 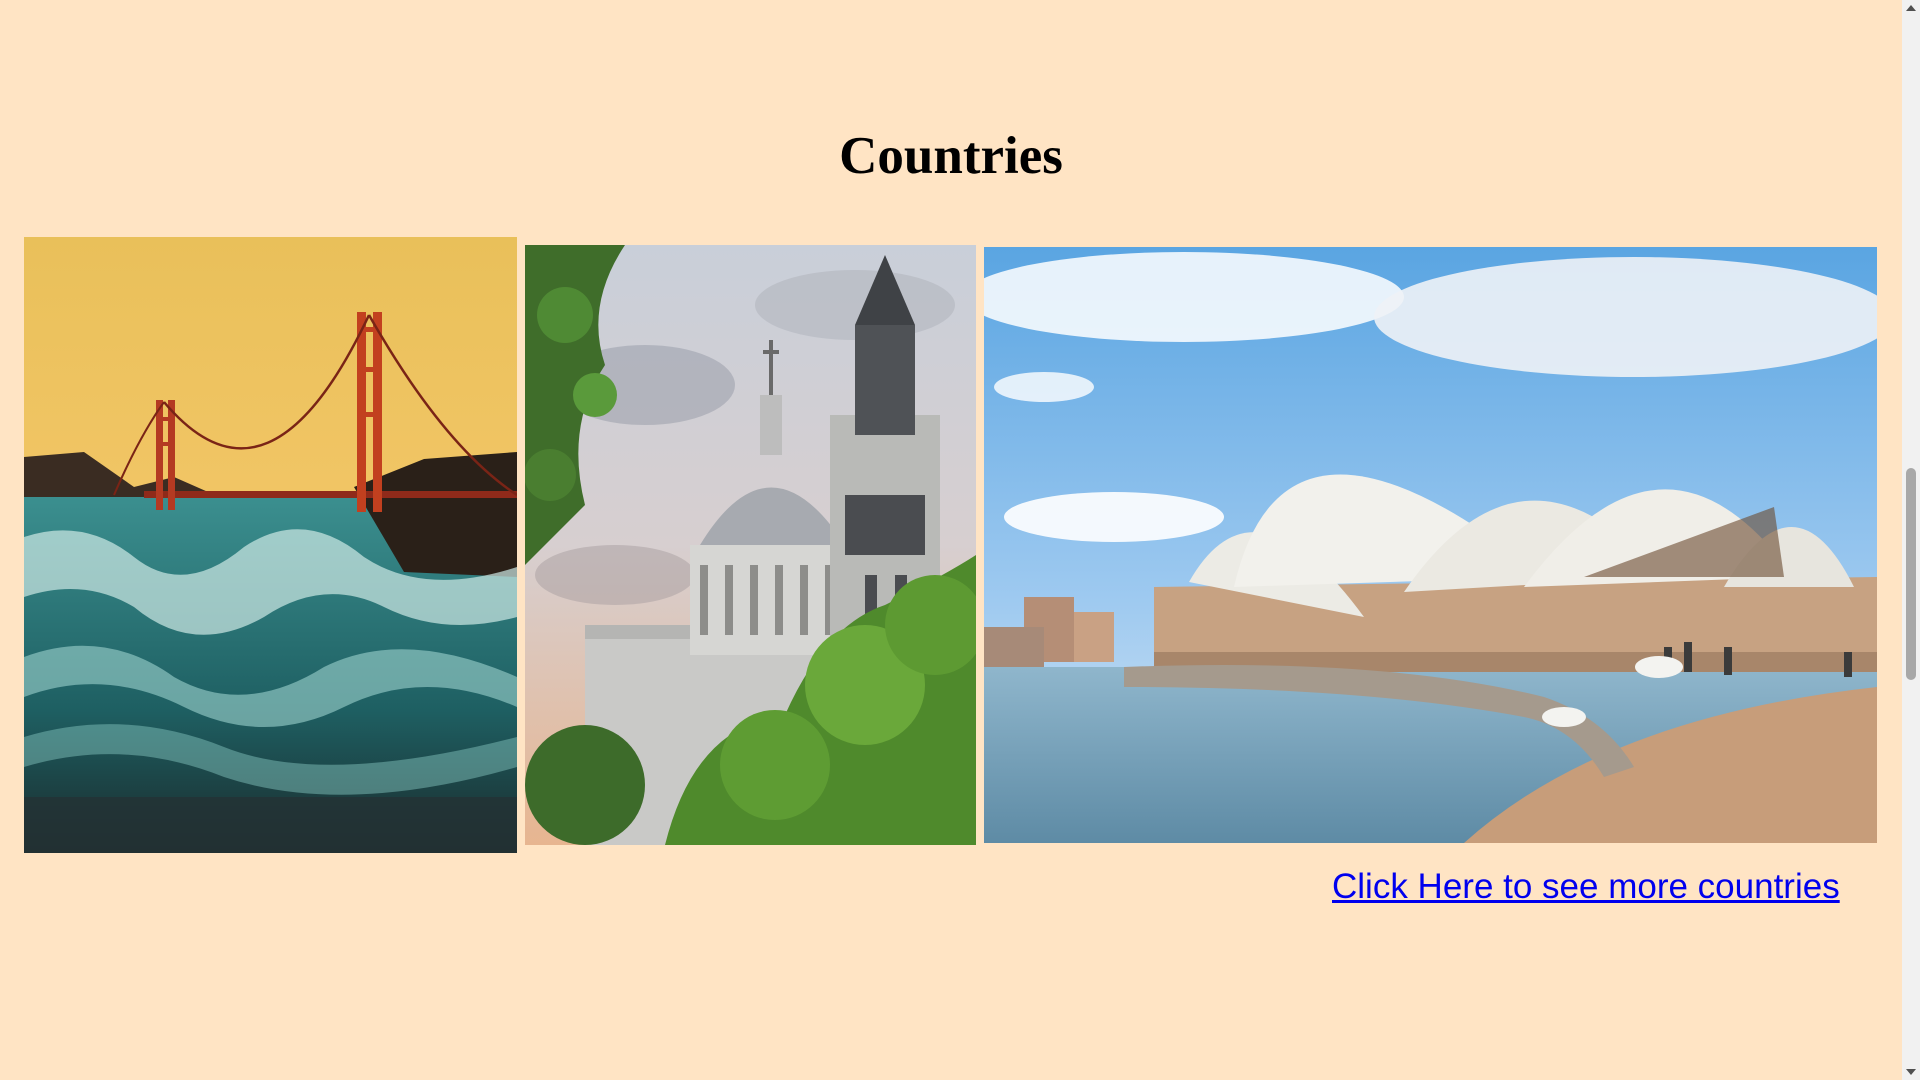 What do you see at coordinates (270, 545) in the screenshot?
I see `golden-gate-bridge-image` at bounding box center [270, 545].